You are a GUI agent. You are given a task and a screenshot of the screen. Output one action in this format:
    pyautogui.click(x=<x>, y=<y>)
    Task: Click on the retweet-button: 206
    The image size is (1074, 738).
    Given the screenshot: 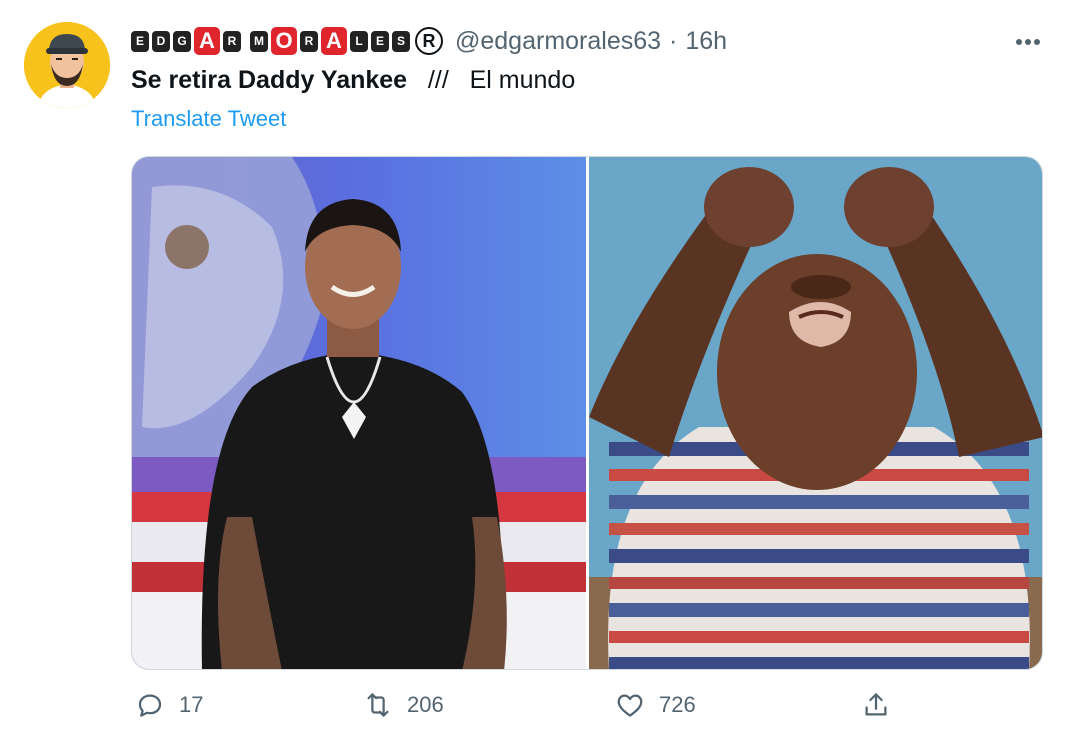 What is the action you would take?
    pyautogui.click(x=403, y=705)
    